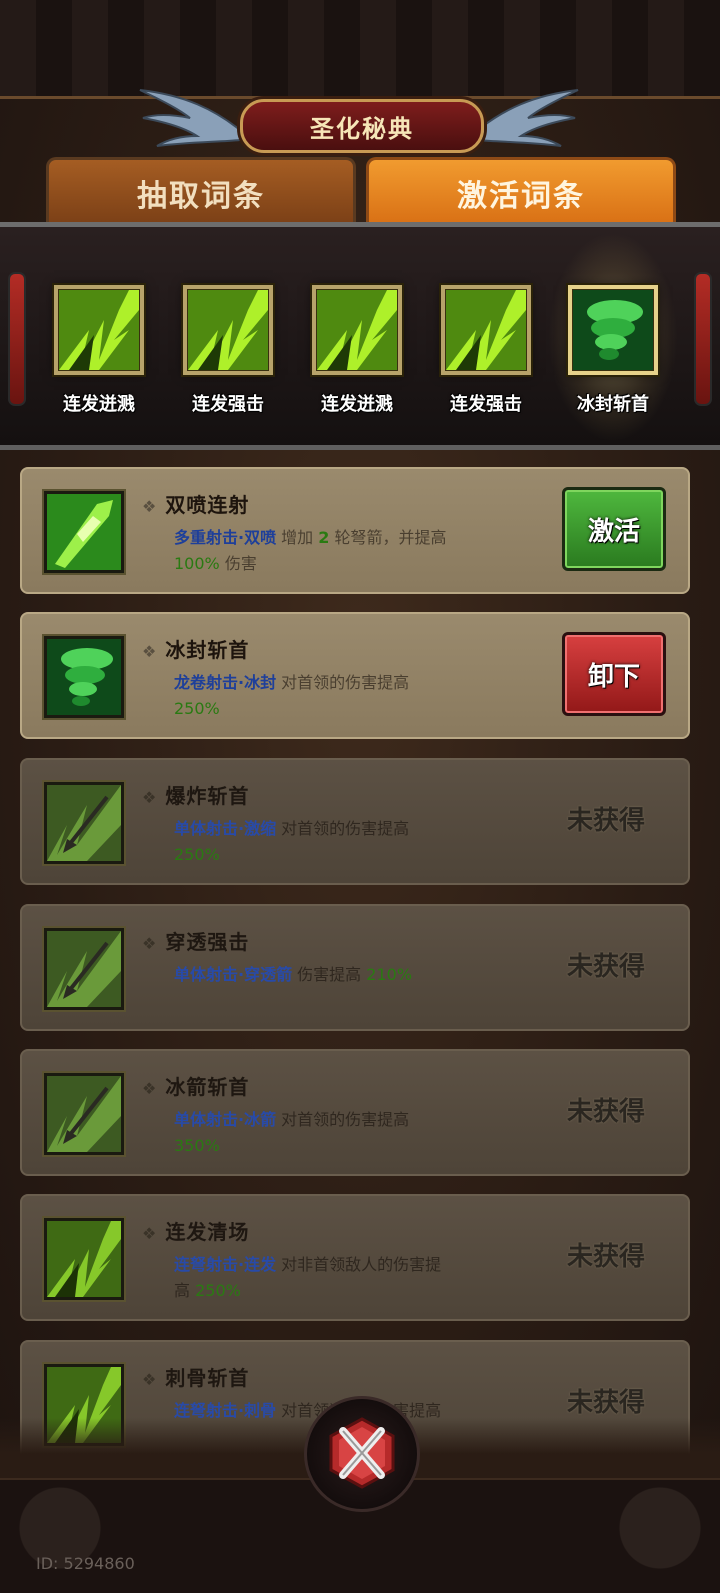 The image size is (720, 1593). What do you see at coordinates (99, 404) in the screenshot?
I see `equipped-slot-1-label: 连发迸溅` at bounding box center [99, 404].